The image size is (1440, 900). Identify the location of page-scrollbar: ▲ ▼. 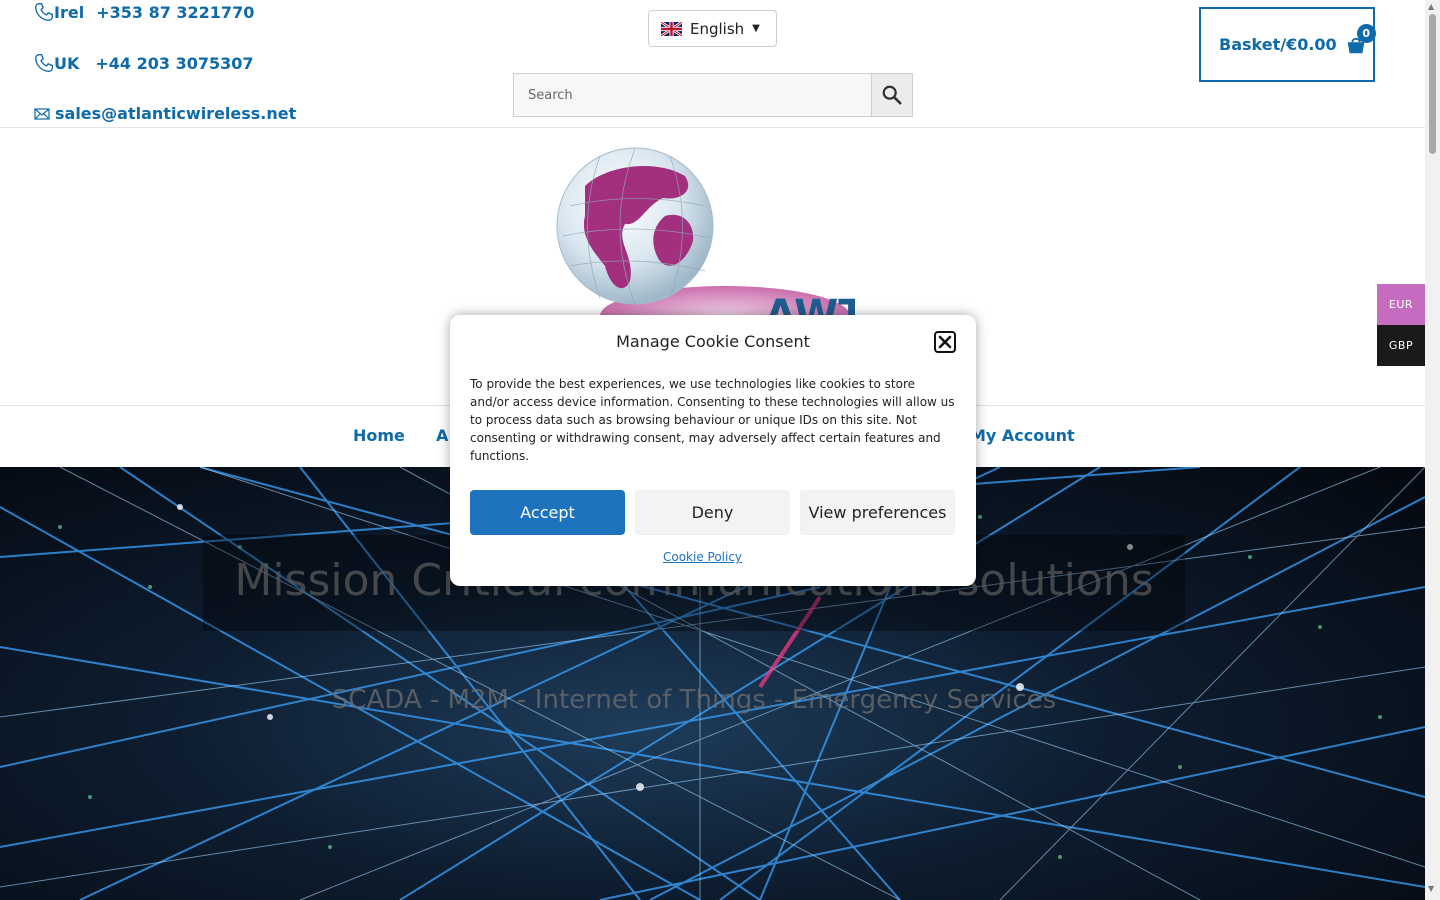
(1432, 450).